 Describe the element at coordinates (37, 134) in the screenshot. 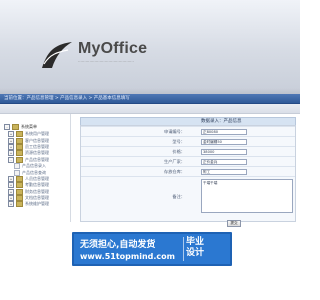

I see `sidebar-item-label: 系统用户管理` at that location.